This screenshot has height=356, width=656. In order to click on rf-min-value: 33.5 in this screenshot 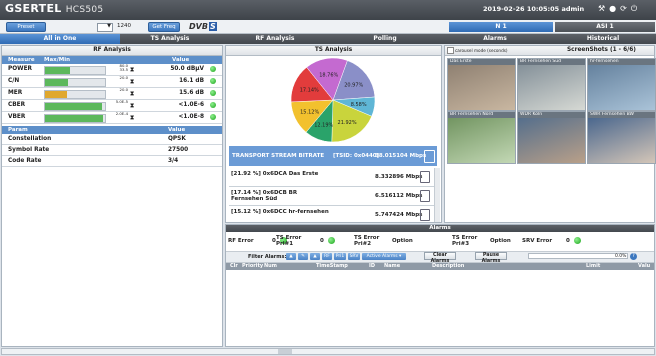, I will do `click(123, 69)`.